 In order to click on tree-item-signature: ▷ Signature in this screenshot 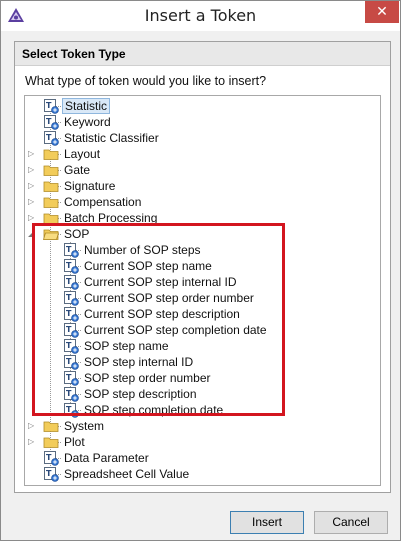, I will do `click(202, 186)`.